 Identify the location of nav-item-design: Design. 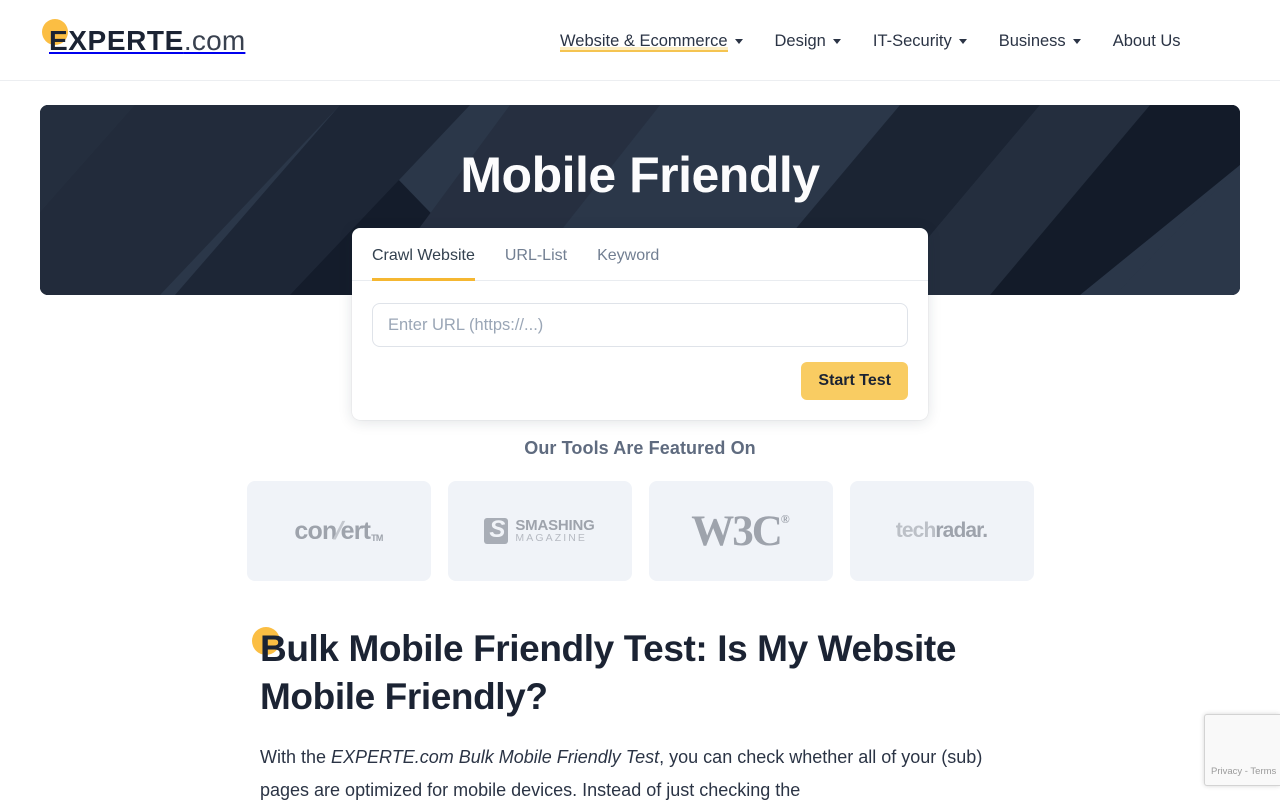
(808, 41).